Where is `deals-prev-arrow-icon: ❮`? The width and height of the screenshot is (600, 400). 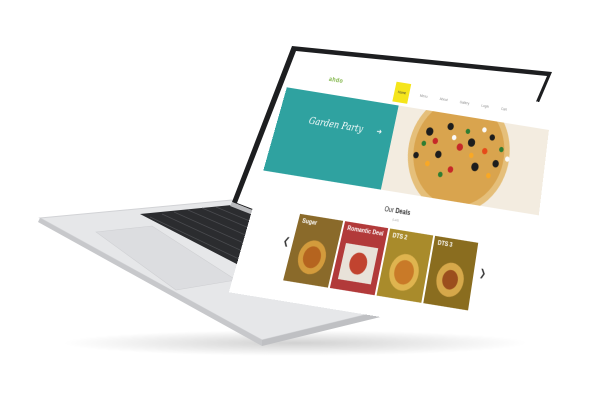 deals-prev-arrow-icon: ❮ is located at coordinates (286, 241).